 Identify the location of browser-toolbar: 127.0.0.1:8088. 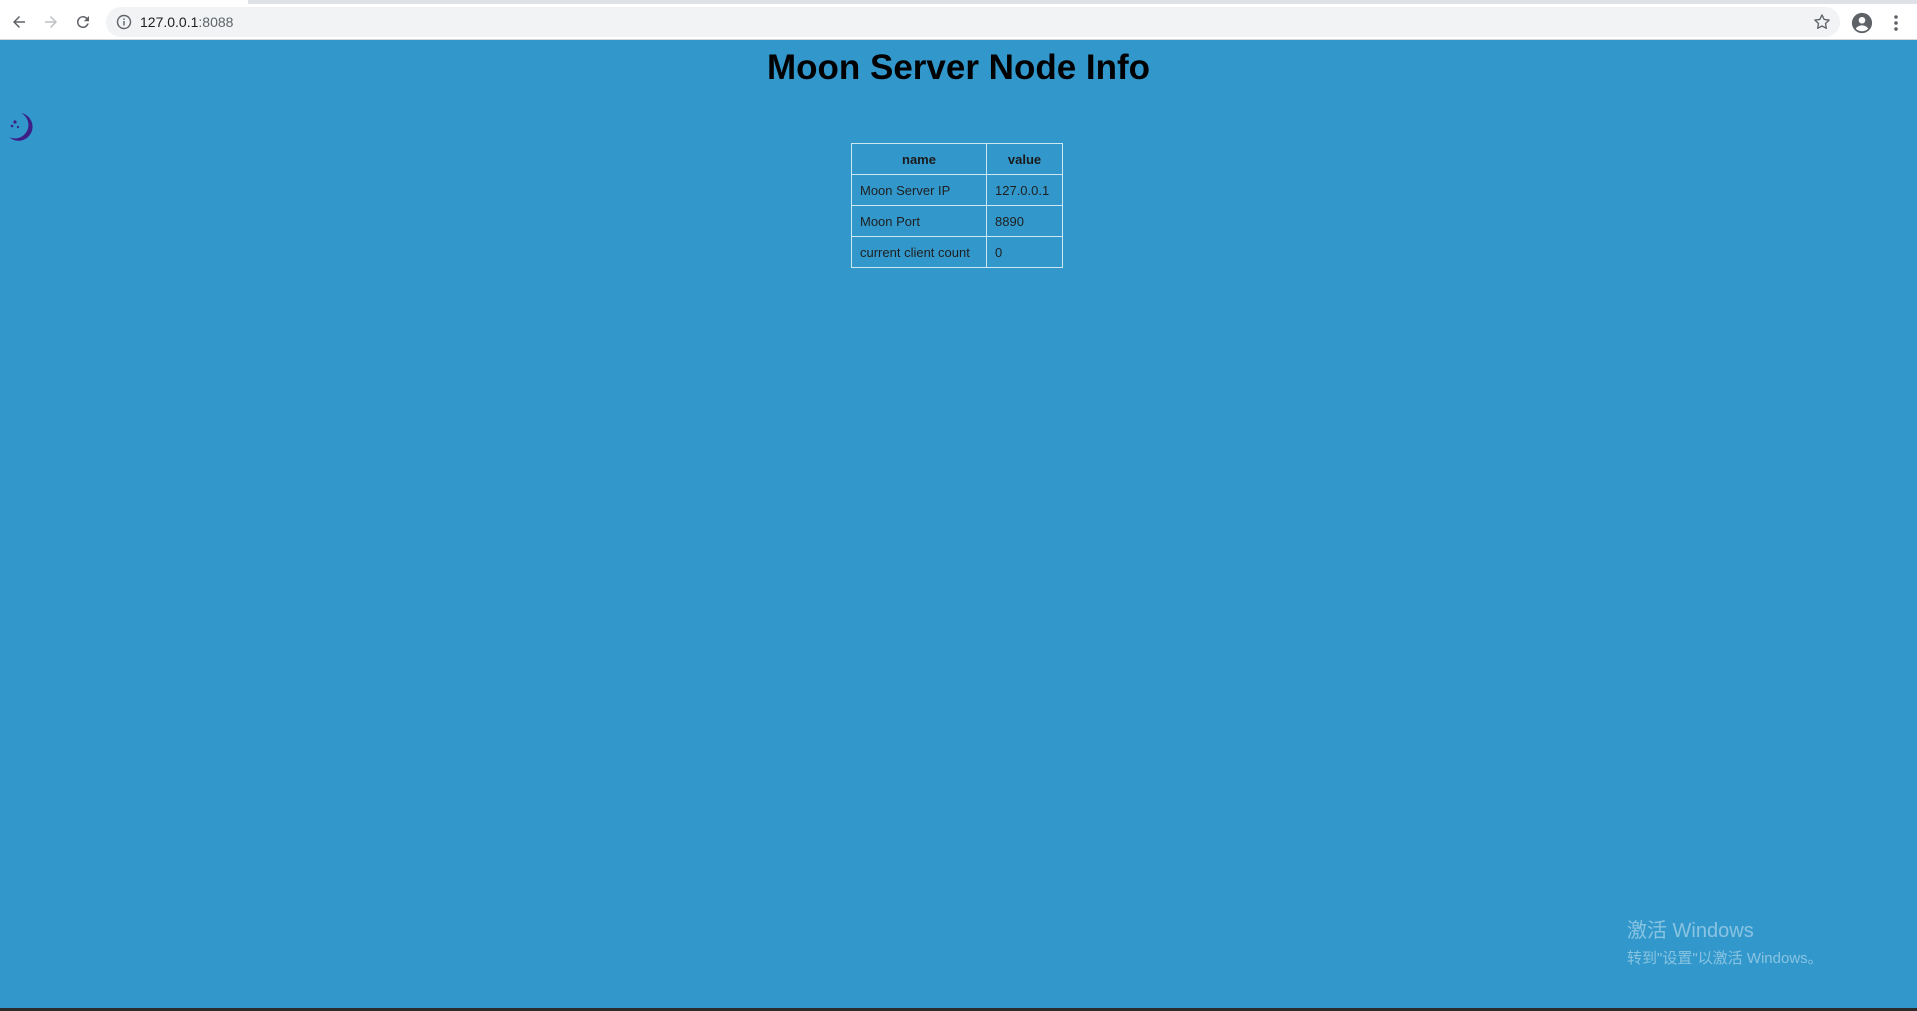
(958, 22).